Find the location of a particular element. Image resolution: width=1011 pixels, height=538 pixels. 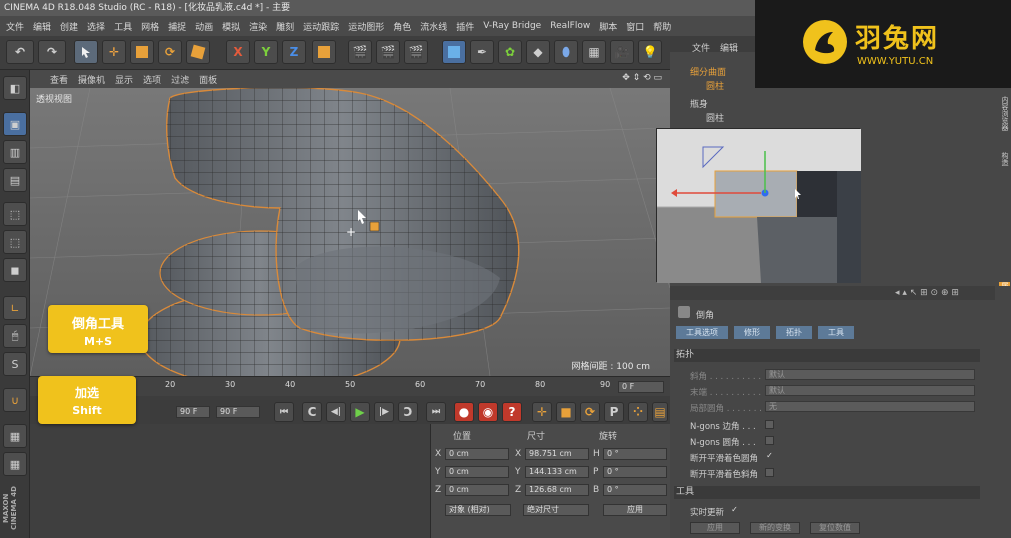

menu-simulate: 模拟 is located at coordinates (231, 26).